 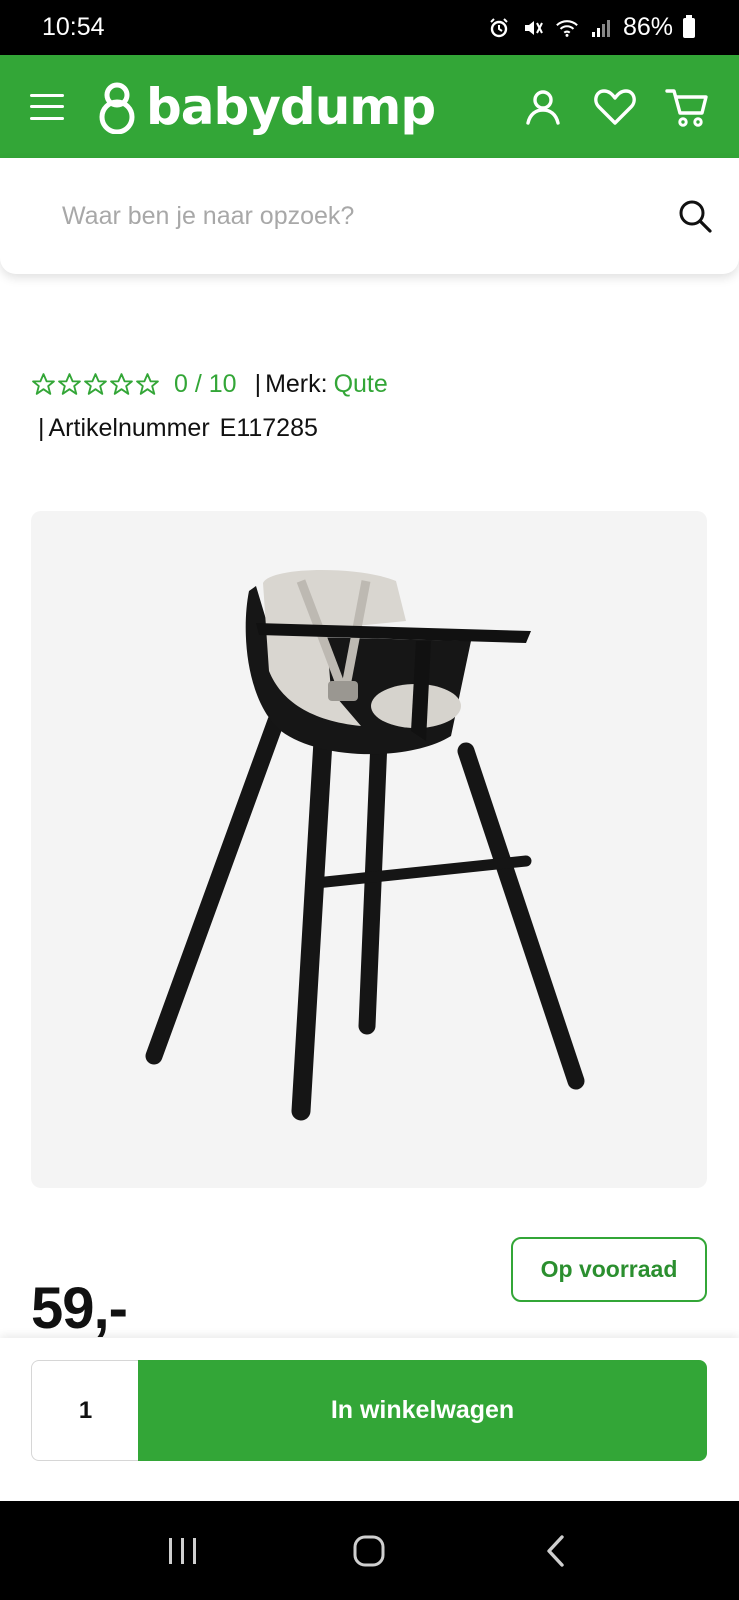 I want to click on purchase-bar: 1 In winkelwagen, so click(x=369, y=1419).